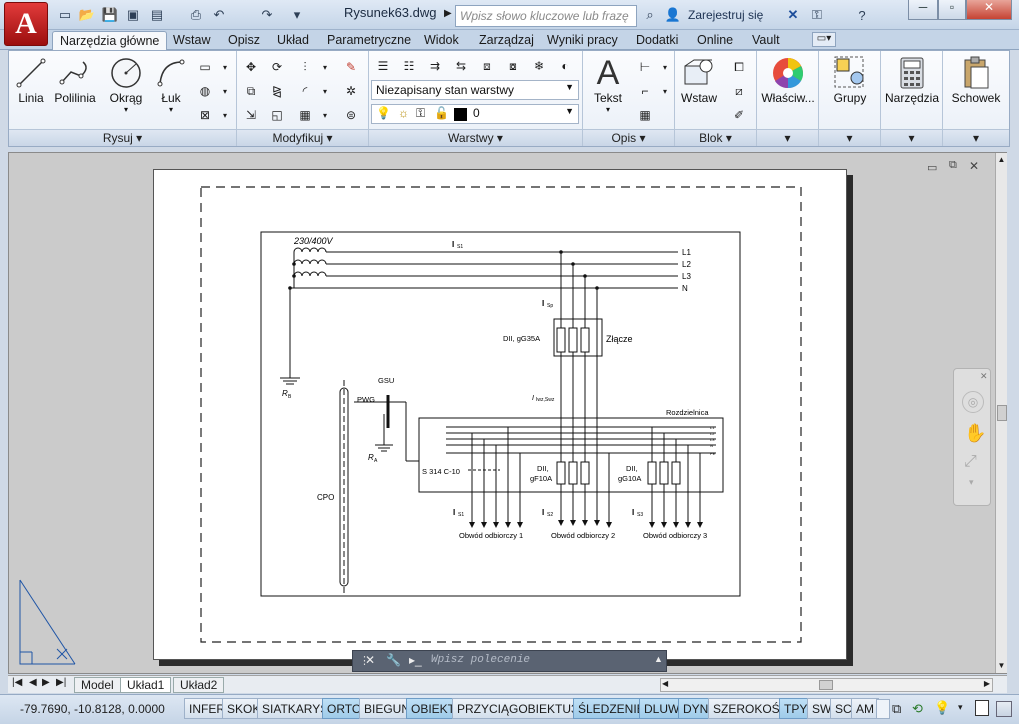  I want to click on groups-button: Grupy, so click(850, 80).